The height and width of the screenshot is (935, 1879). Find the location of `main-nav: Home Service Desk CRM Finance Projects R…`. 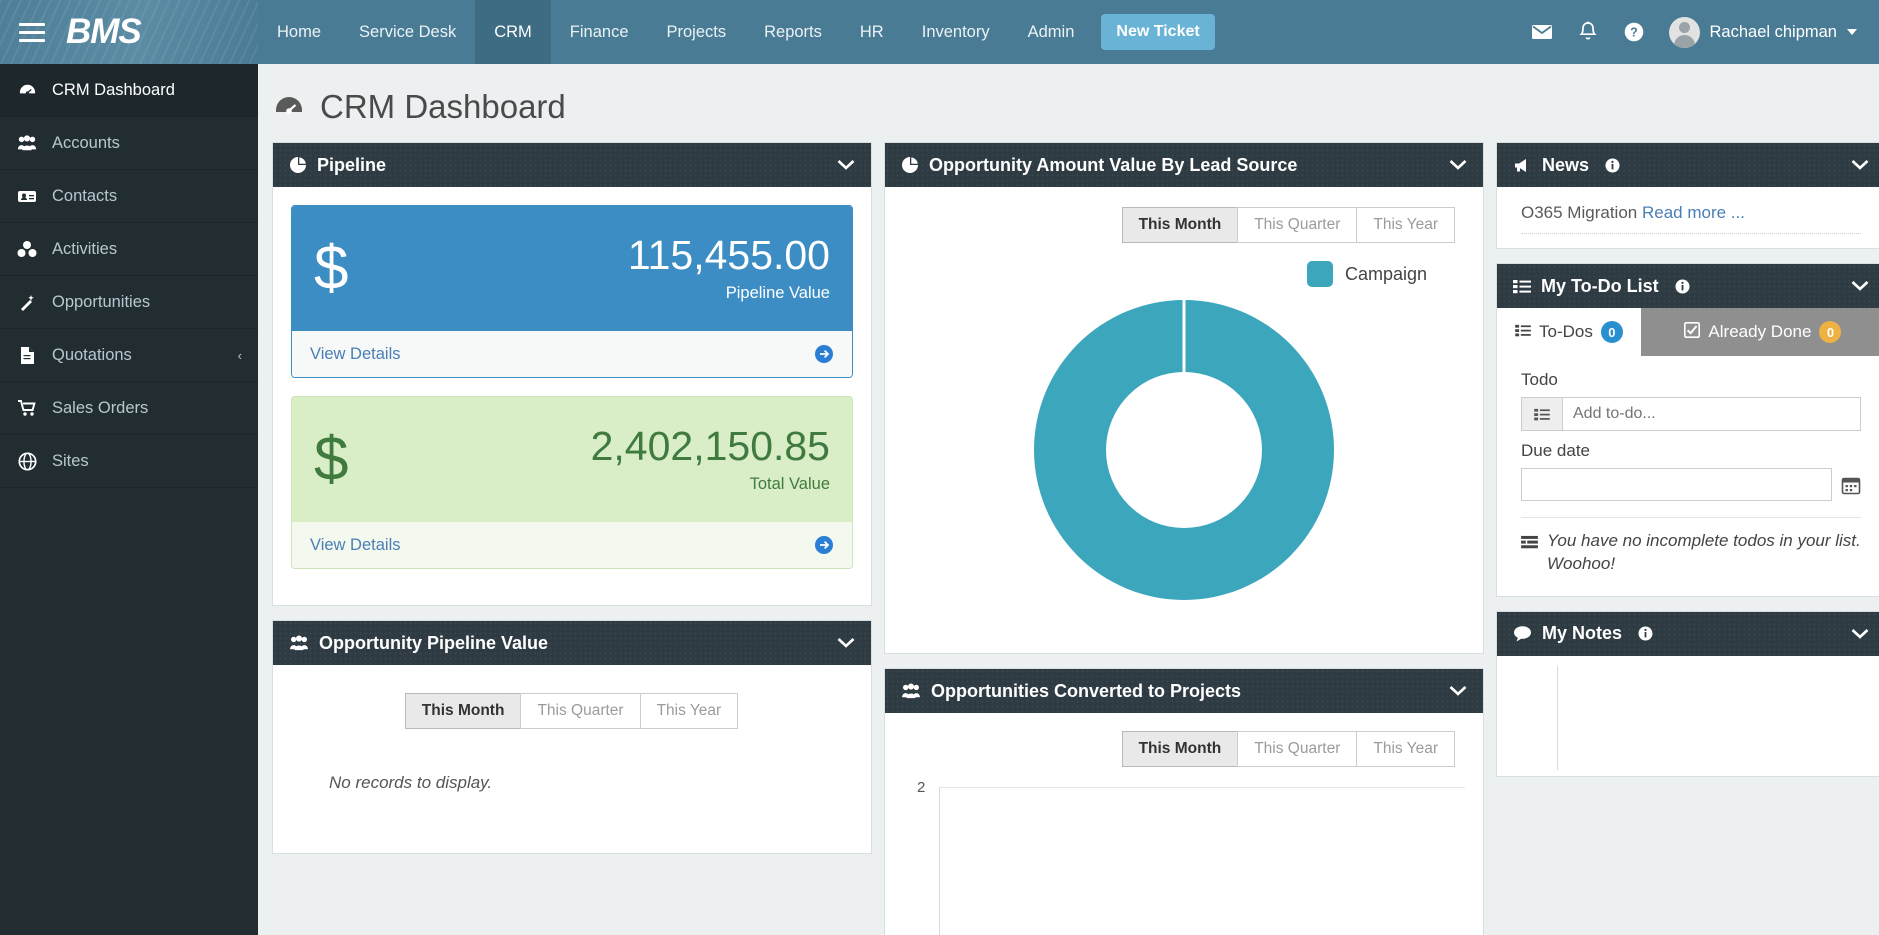

main-nav: Home Service Desk CRM Finance Projects R… is located at coordinates (888, 32).